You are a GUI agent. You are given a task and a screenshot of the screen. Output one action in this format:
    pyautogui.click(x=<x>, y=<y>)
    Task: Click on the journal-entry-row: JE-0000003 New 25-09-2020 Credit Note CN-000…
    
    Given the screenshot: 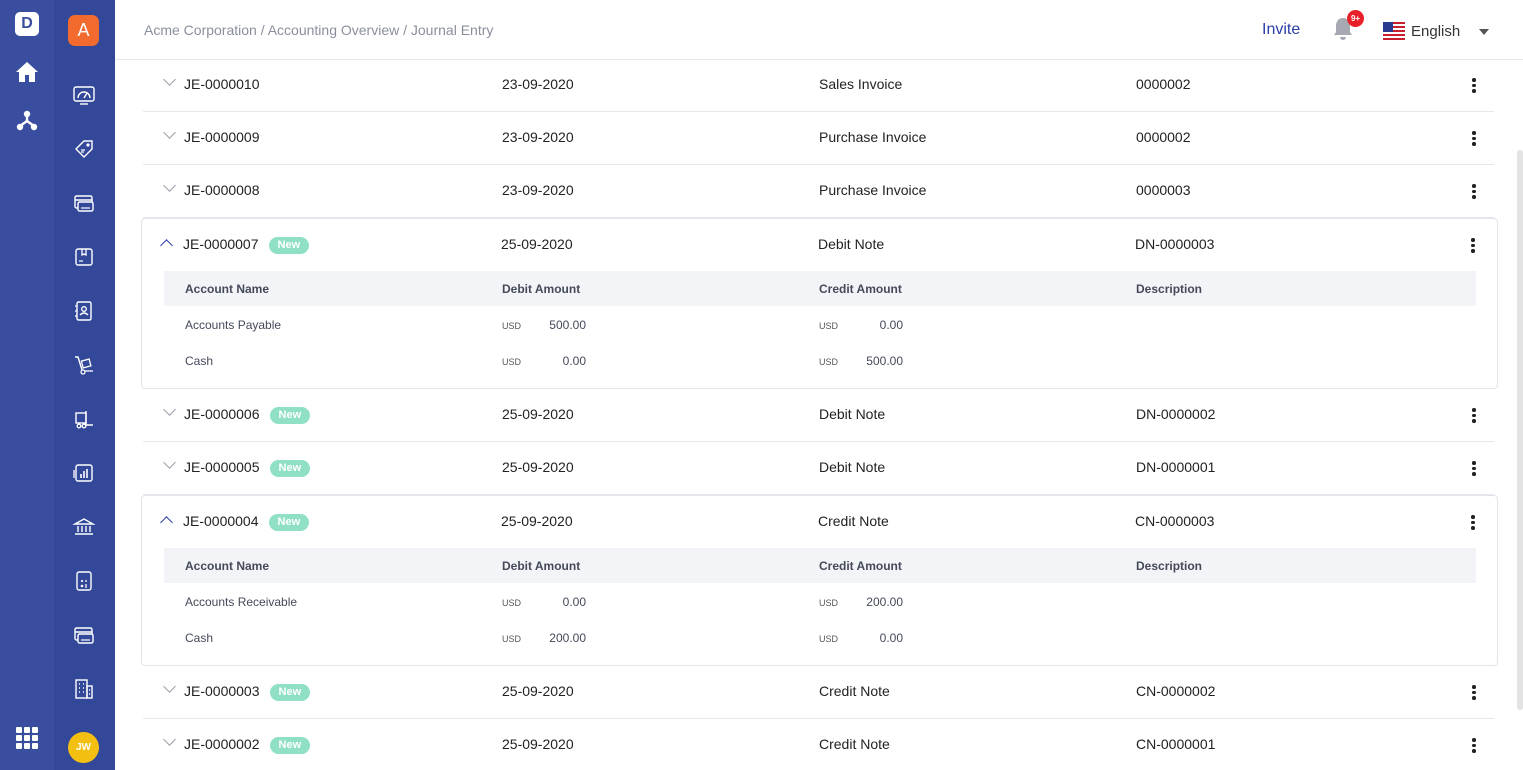 What is the action you would take?
    pyautogui.click(x=818, y=692)
    